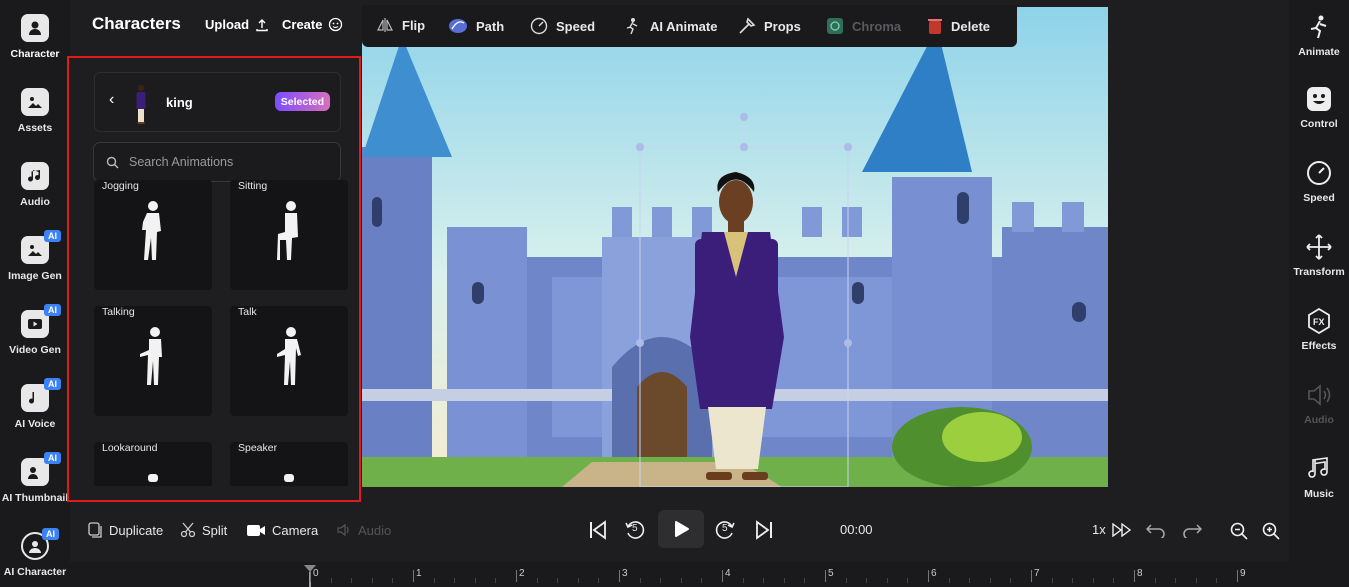 This screenshot has width=1349, height=587. I want to click on music-icon, so click(1318, 467).